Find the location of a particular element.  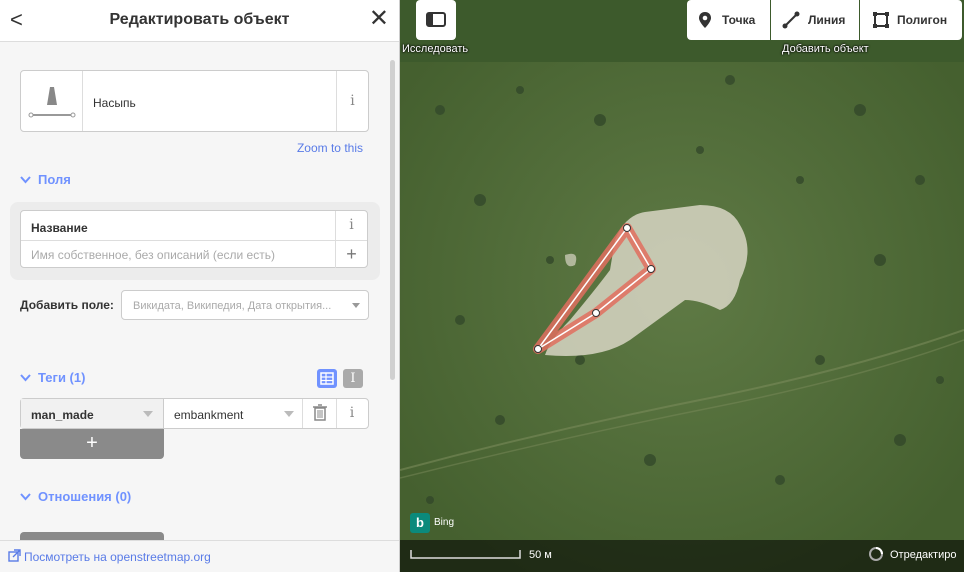

point-icon is located at coordinates (705, 20).